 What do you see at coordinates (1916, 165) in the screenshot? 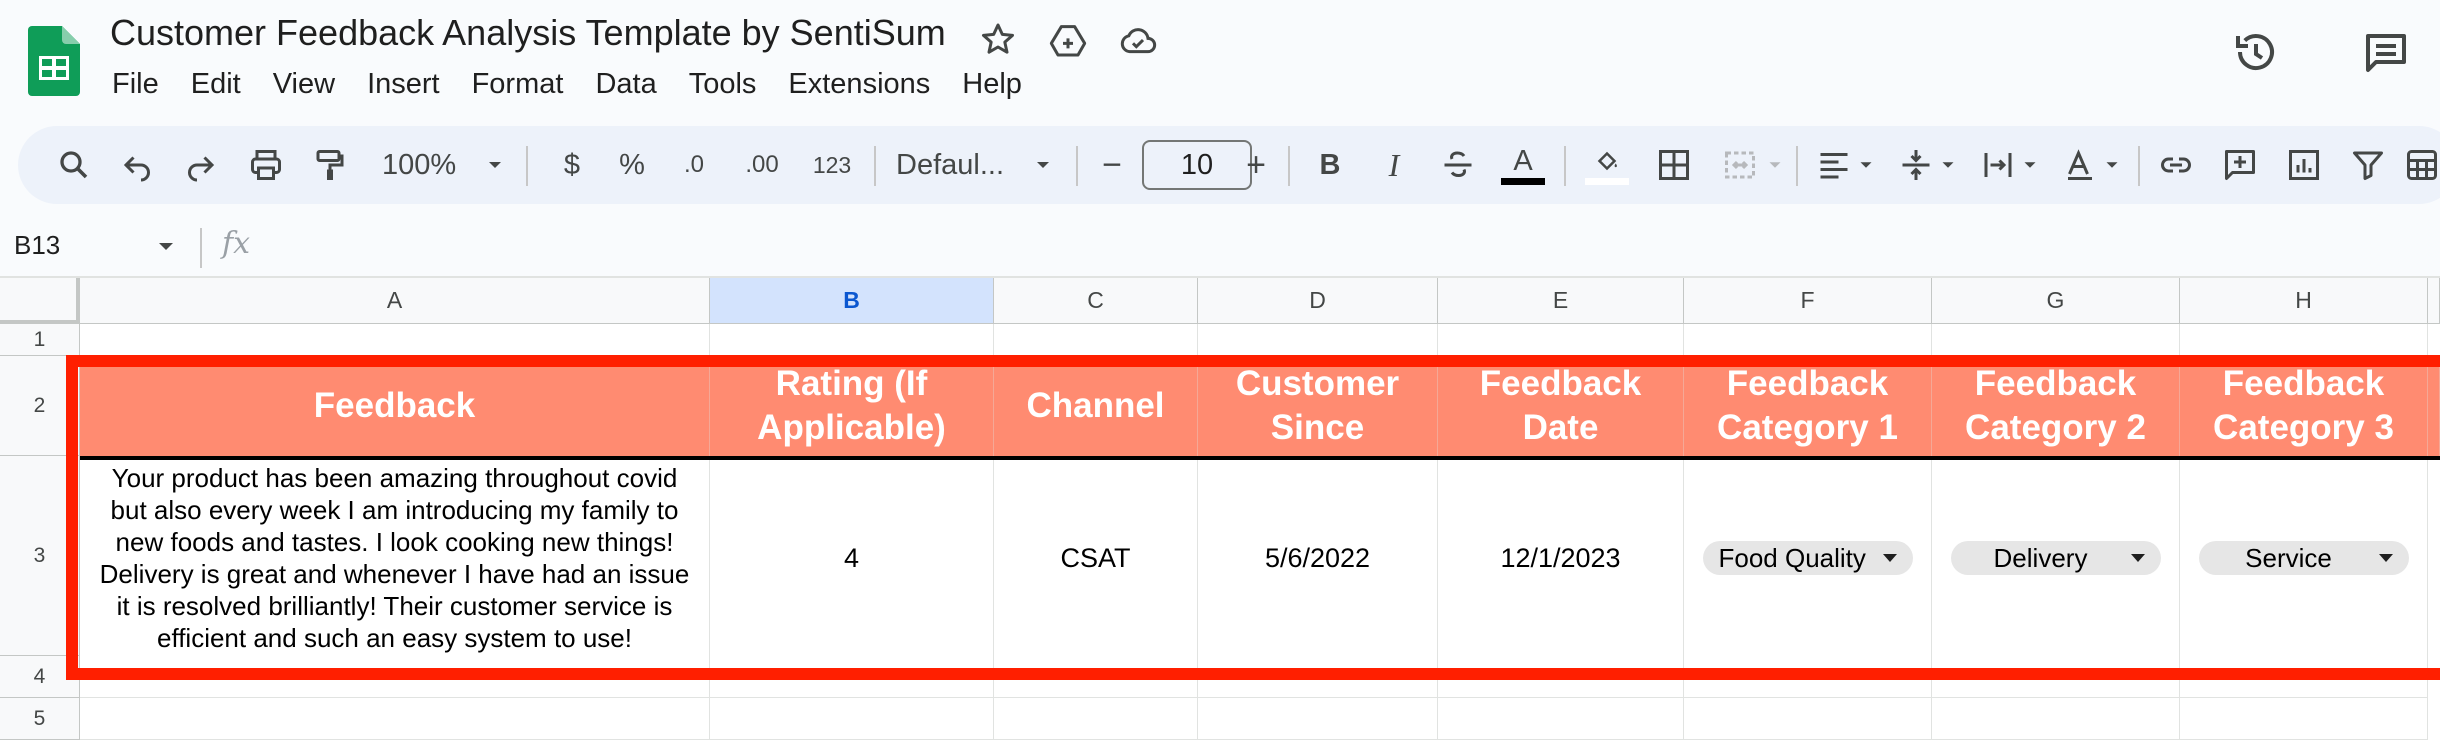
I see `vertical-align-icon` at bounding box center [1916, 165].